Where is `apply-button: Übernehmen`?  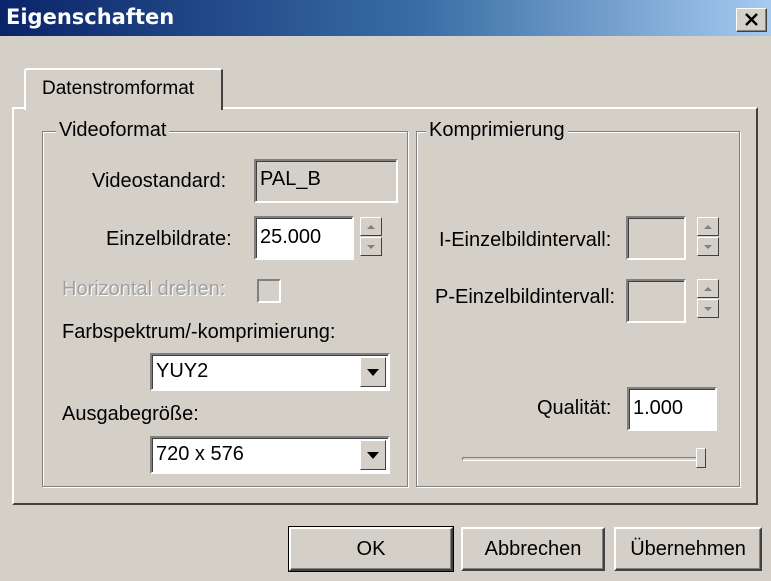 apply-button: Übernehmen is located at coordinates (688, 549).